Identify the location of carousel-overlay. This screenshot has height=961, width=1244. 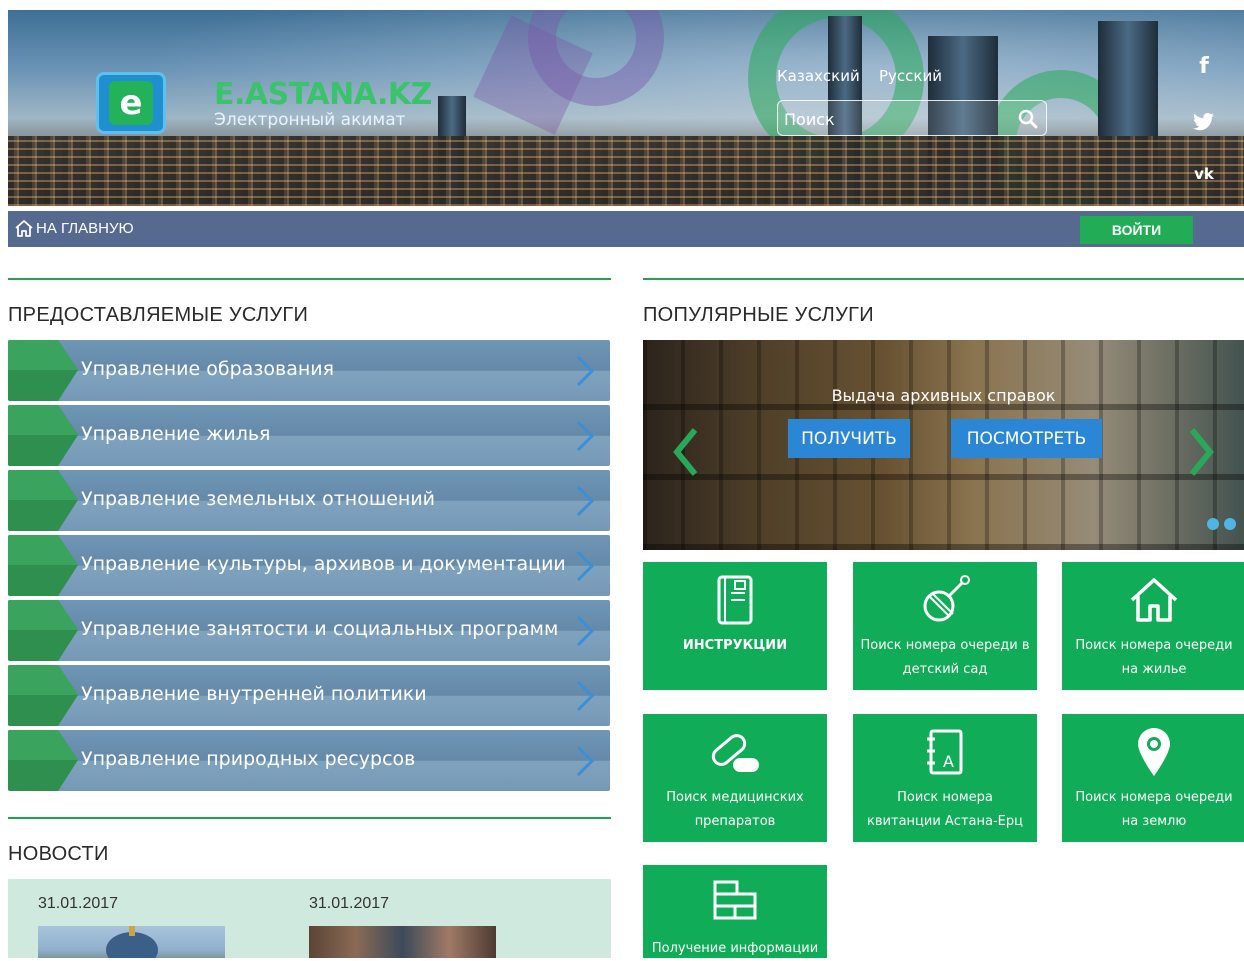
(943, 445).